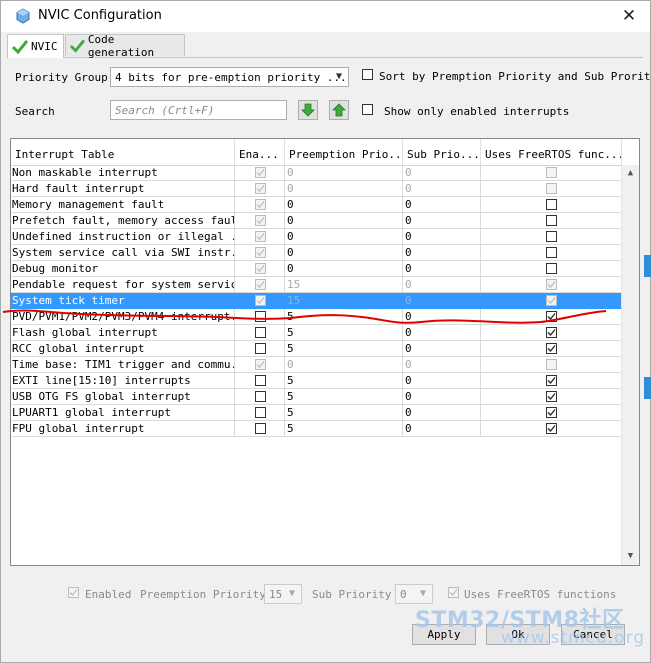 This screenshot has height=663, width=651. What do you see at coordinates (123, 152) in the screenshot?
I see `column-header-interrupt: Interrupt Table` at bounding box center [123, 152].